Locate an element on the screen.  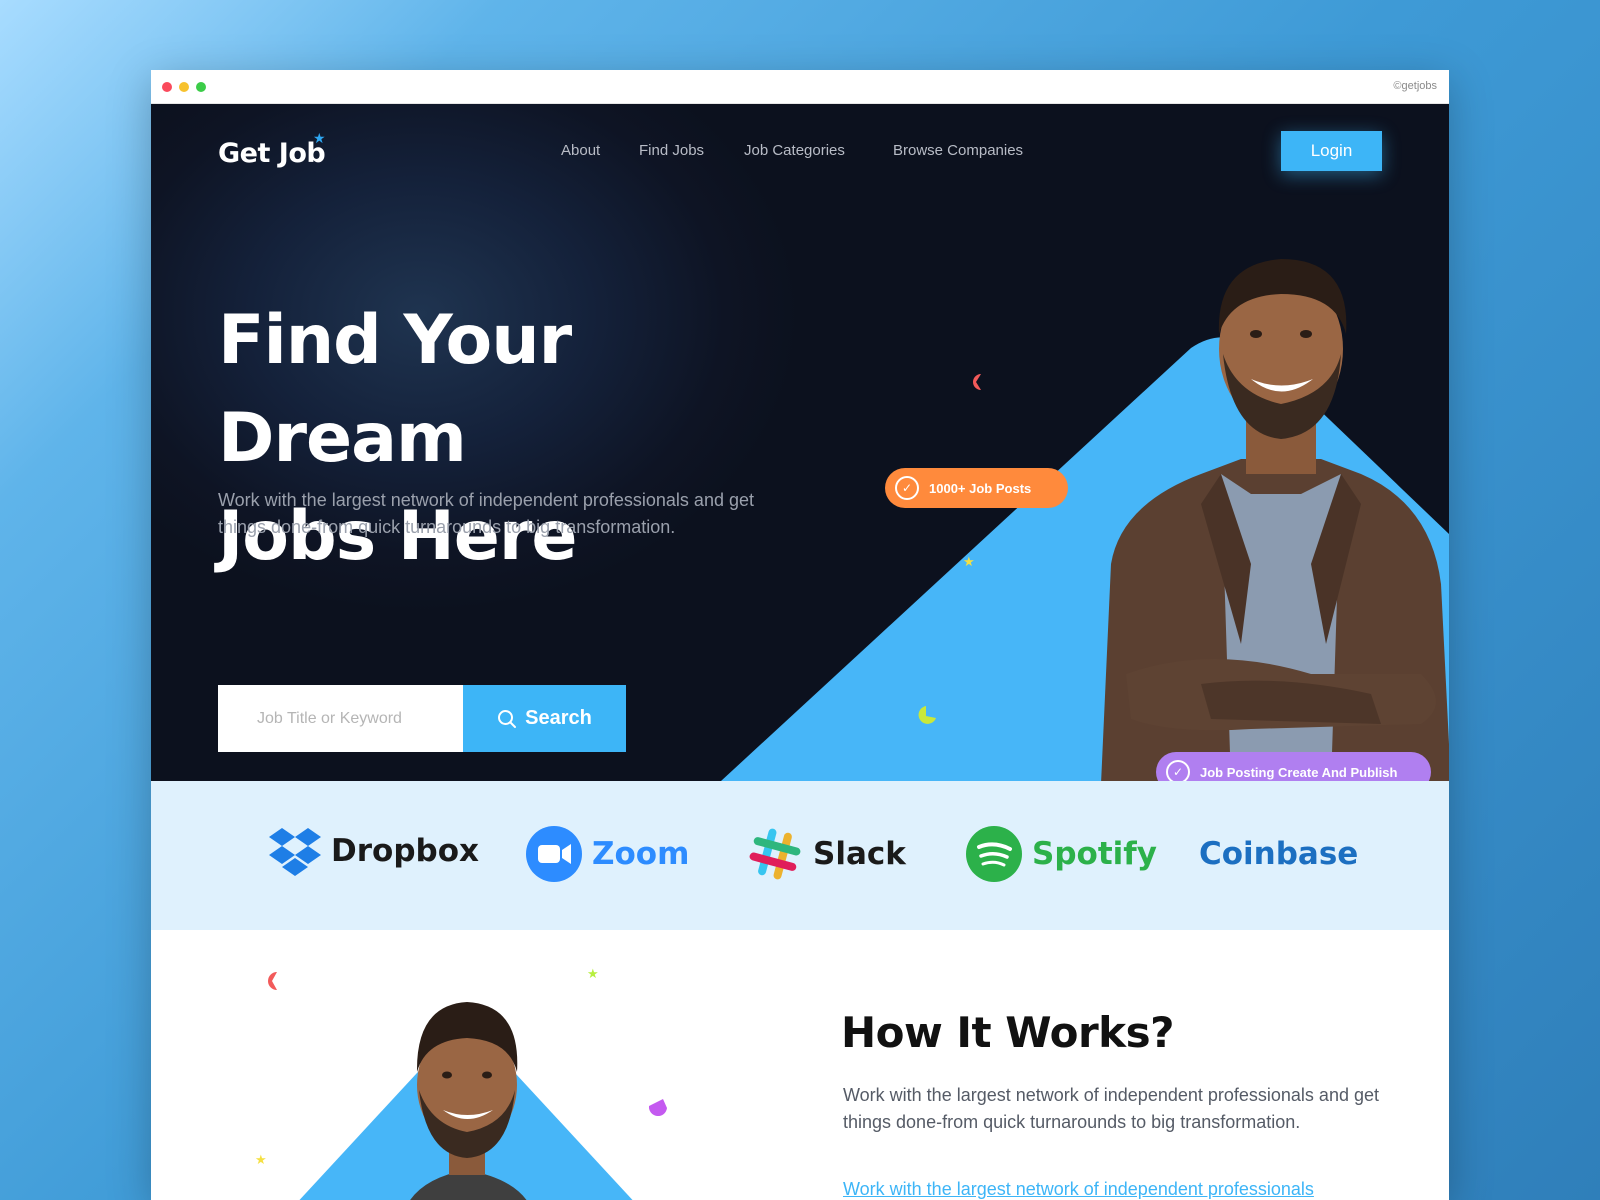
zoom-icon is located at coordinates (554, 854).